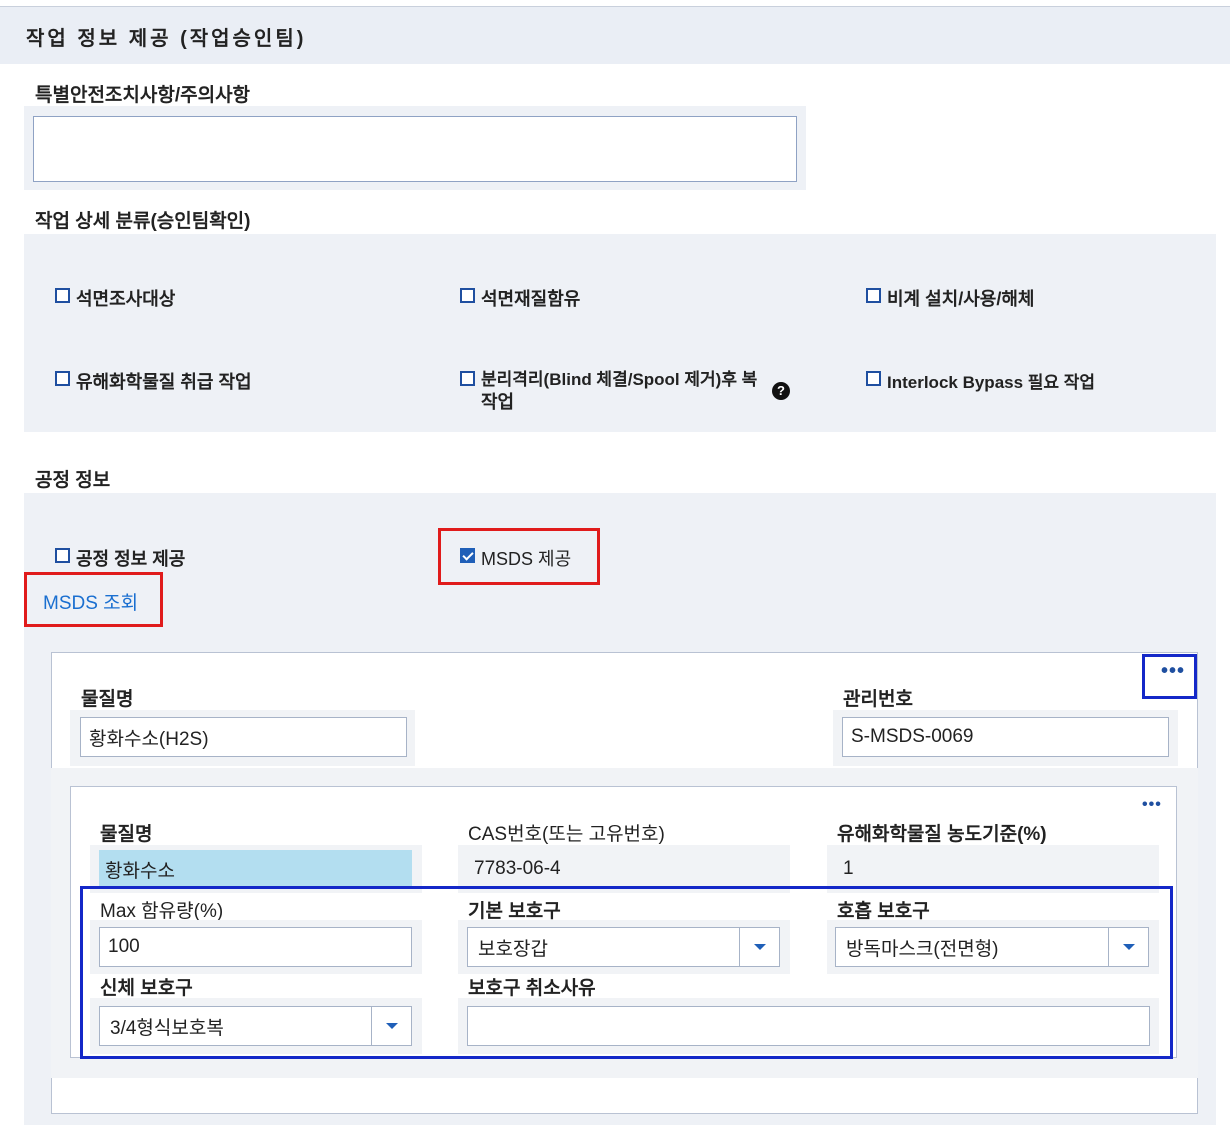 The width and height of the screenshot is (1230, 1125). I want to click on checkbox-box-checked, so click(467, 555).